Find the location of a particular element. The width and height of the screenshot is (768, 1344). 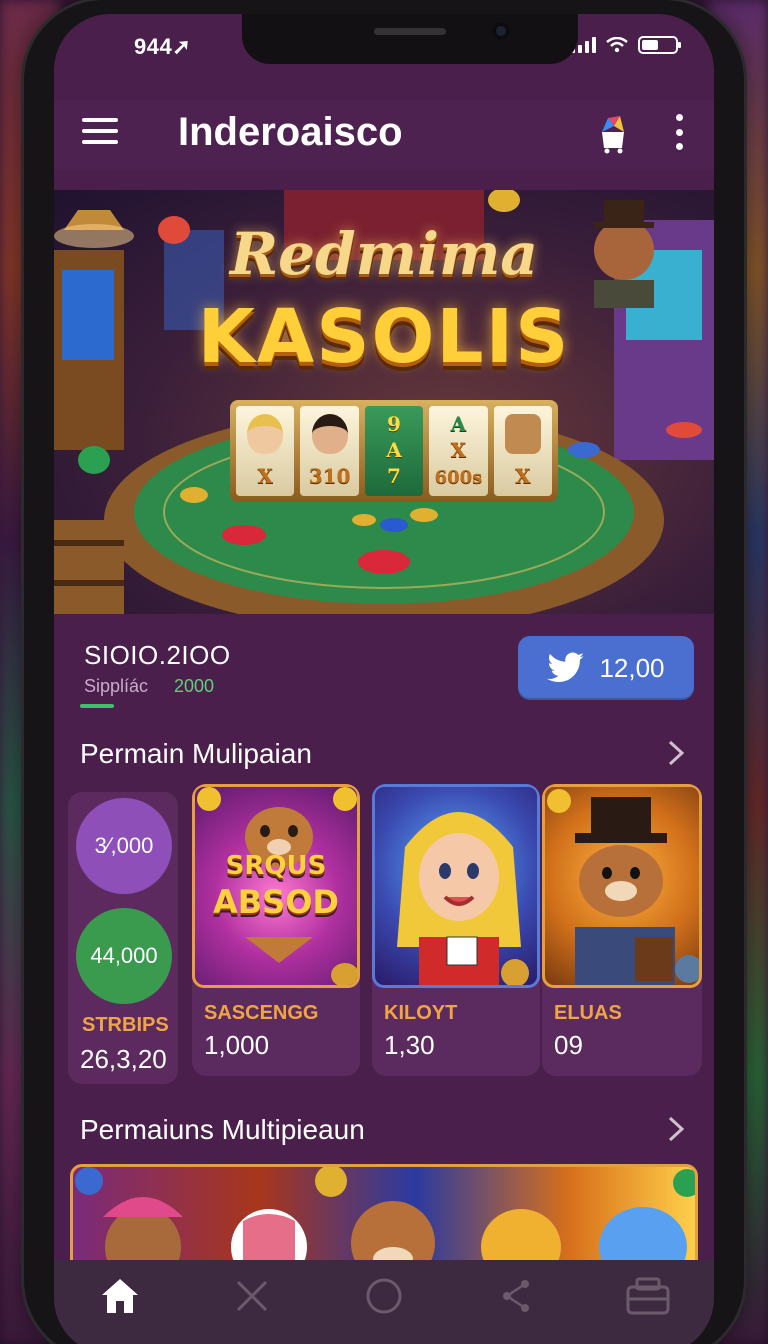

notch is located at coordinates (410, 39).